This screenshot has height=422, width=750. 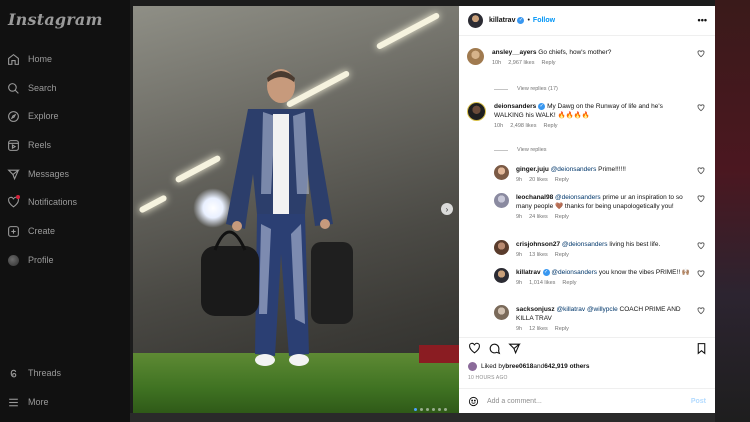 I want to click on author-username: killatrav, so click(x=502, y=20).